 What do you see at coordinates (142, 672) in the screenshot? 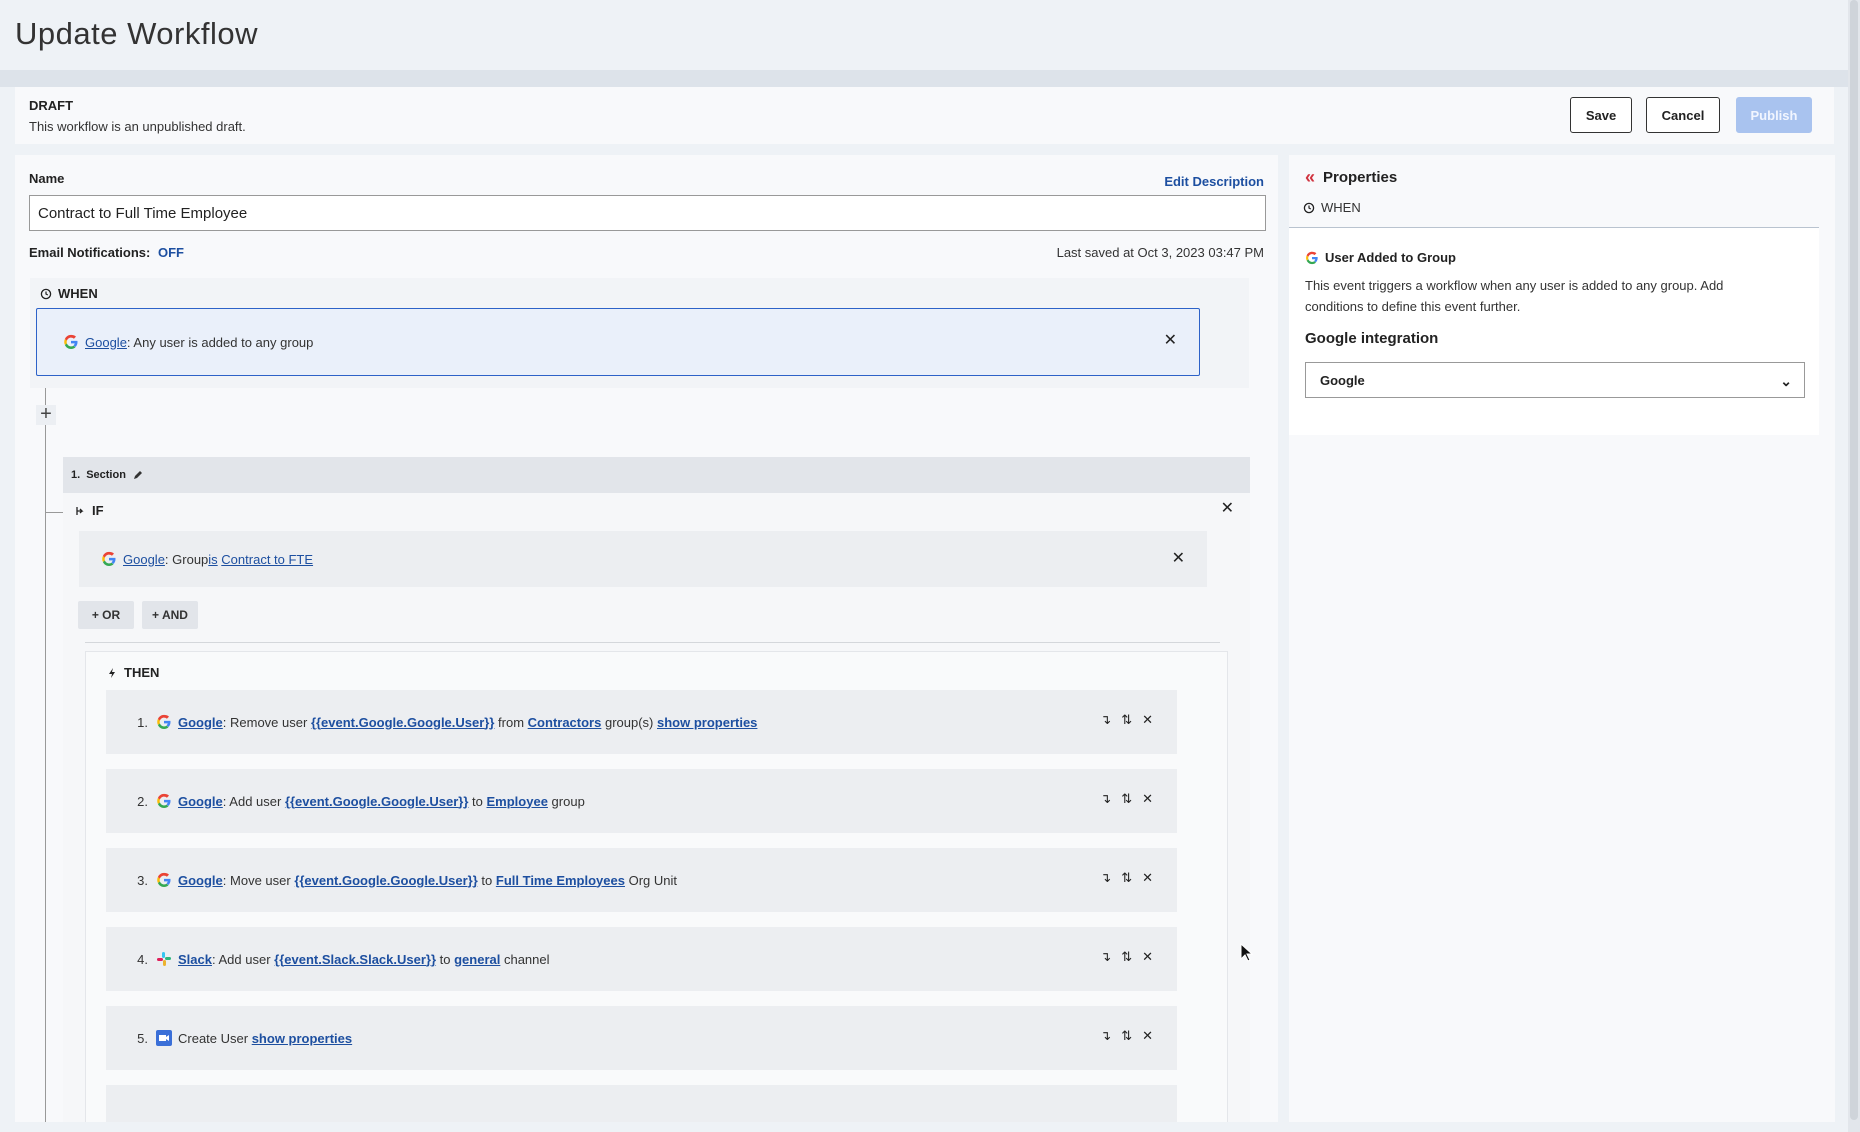
I see `then-label: THEN` at bounding box center [142, 672].